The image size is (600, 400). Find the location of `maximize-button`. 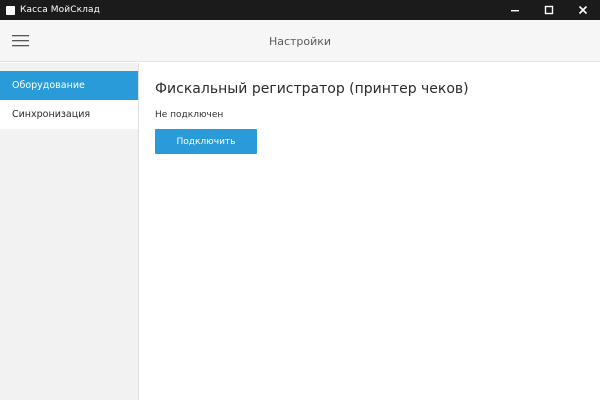

maximize-button is located at coordinates (549, 10).